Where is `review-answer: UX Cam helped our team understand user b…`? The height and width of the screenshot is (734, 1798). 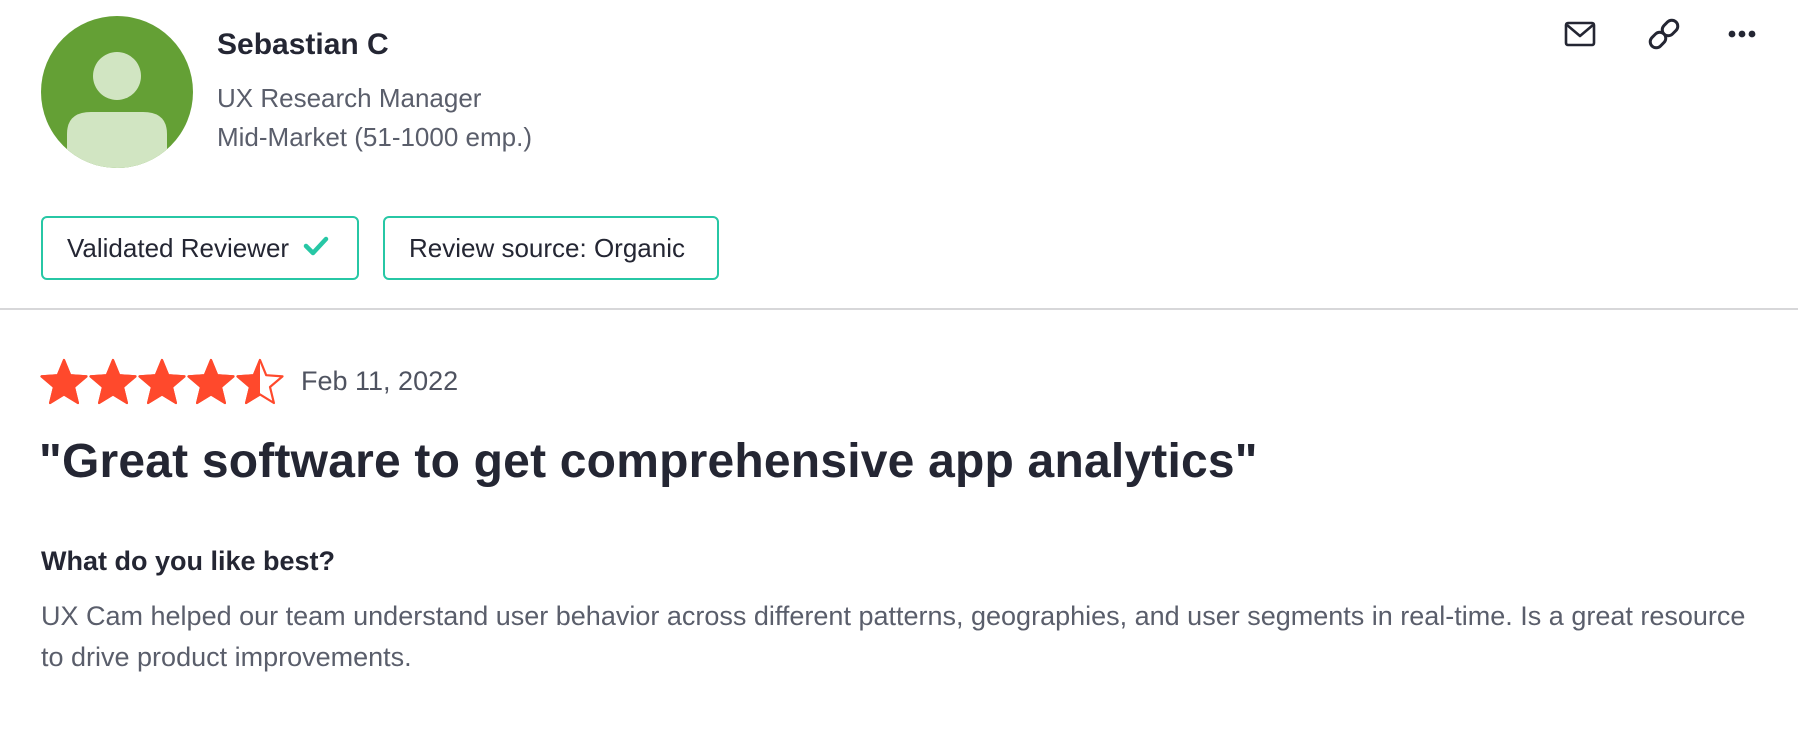 review-answer: UX Cam helped our team understand user b… is located at coordinates (893, 636).